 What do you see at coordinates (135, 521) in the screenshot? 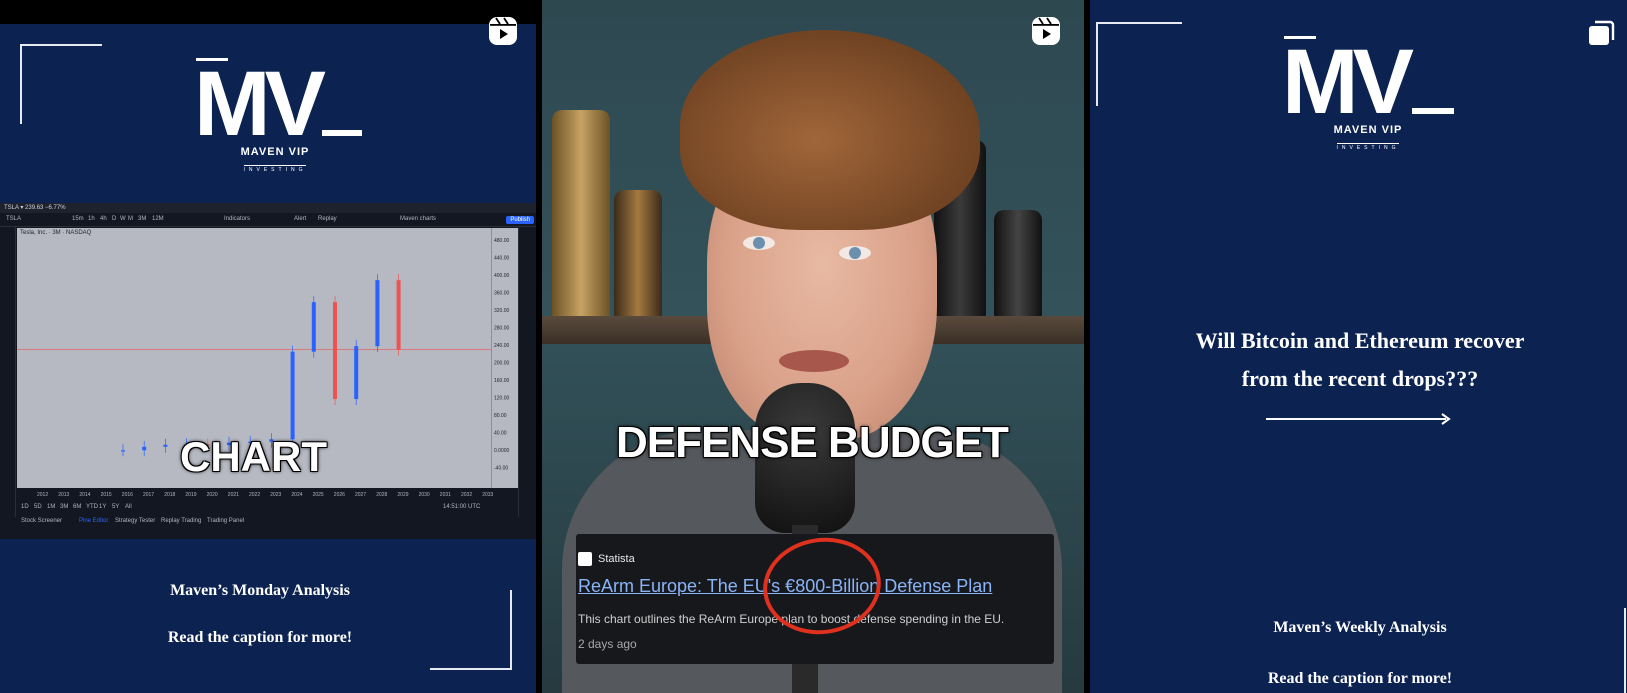
I see `bottom-tab: Strategy Tester` at bounding box center [135, 521].